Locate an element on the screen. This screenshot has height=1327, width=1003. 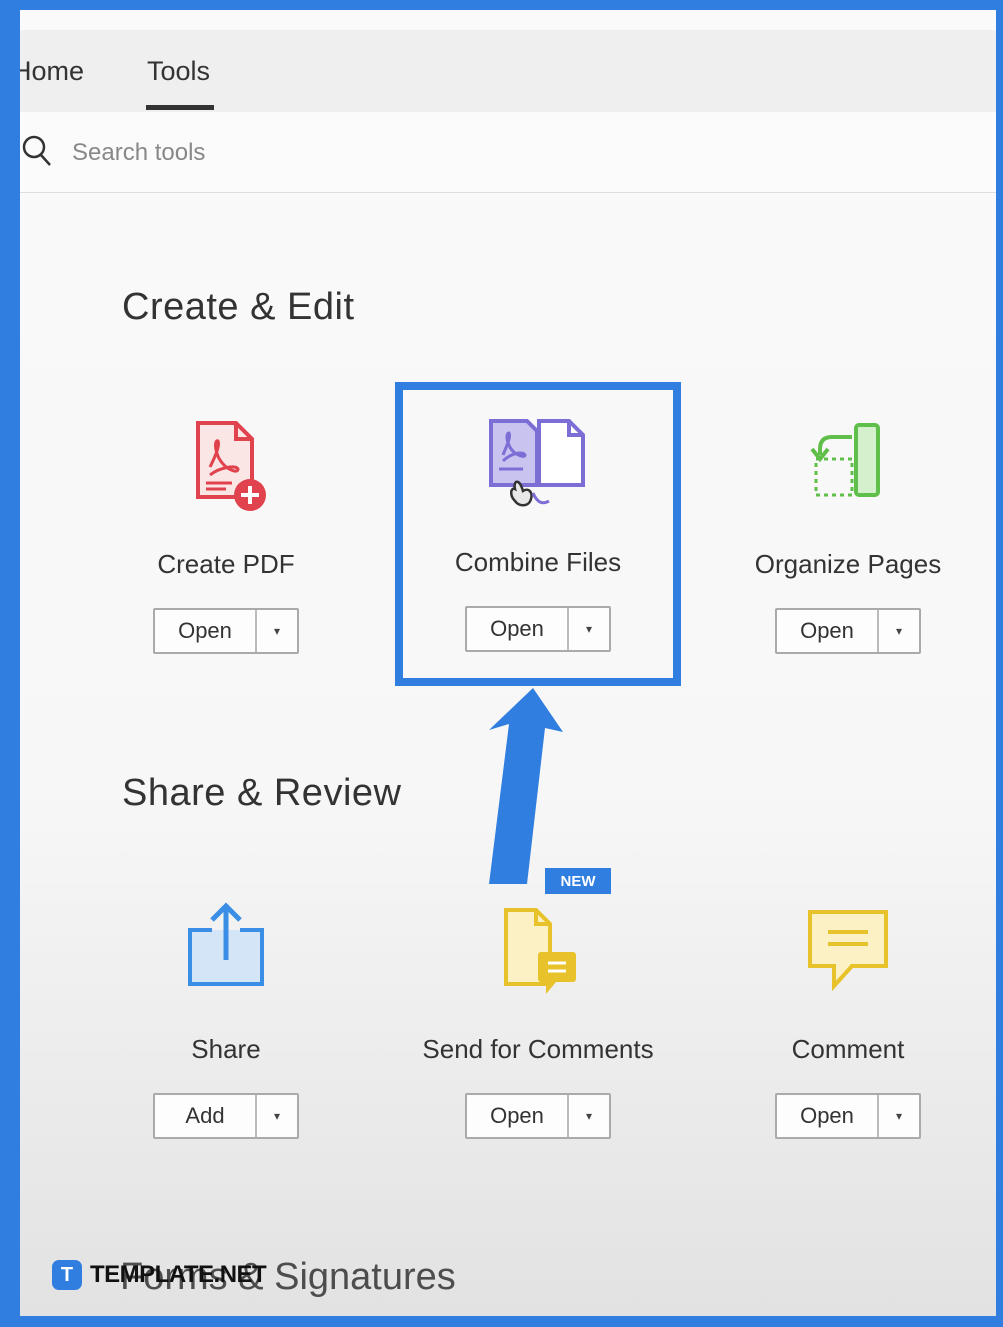
watermark-text: TEMPLATE.NET is located at coordinates (178, 1274).